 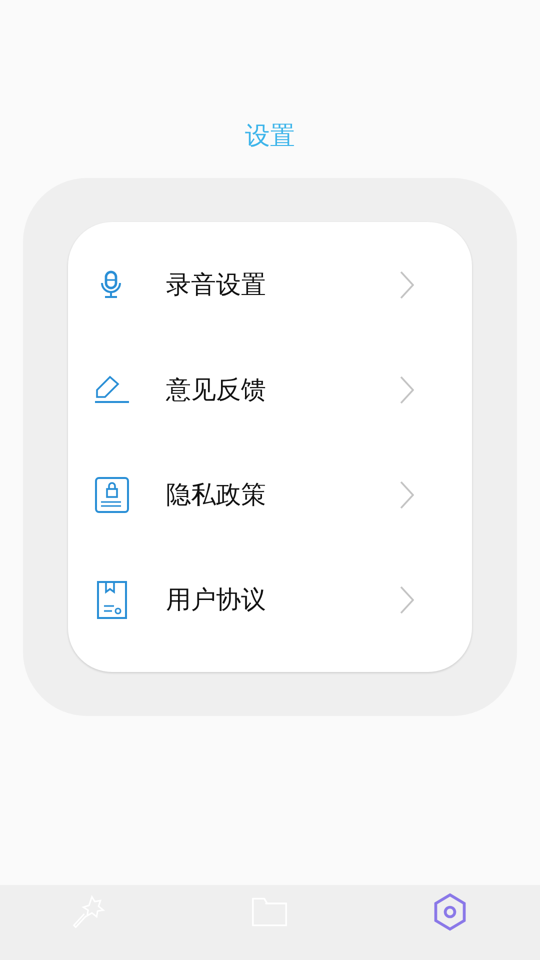 I want to click on pencil-icon, so click(x=112, y=389).